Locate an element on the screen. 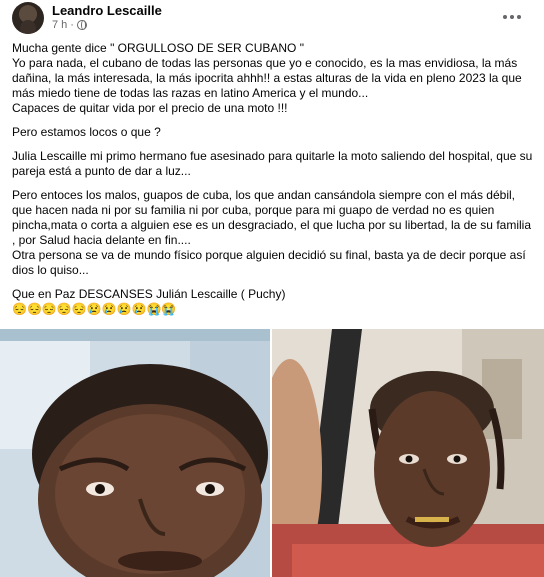  author-name: Leandro Lescaille is located at coordinates (107, 10).